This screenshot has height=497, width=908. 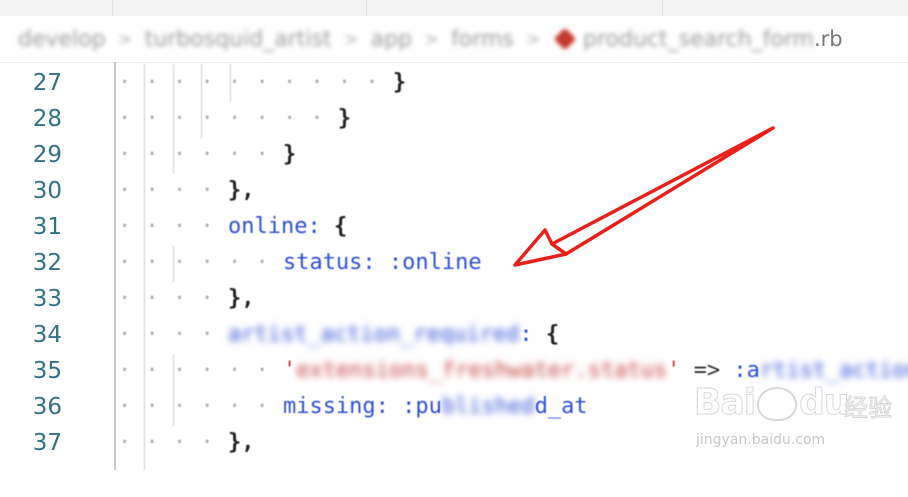 I want to click on baidu-logo: Bai du, so click(x=771, y=403).